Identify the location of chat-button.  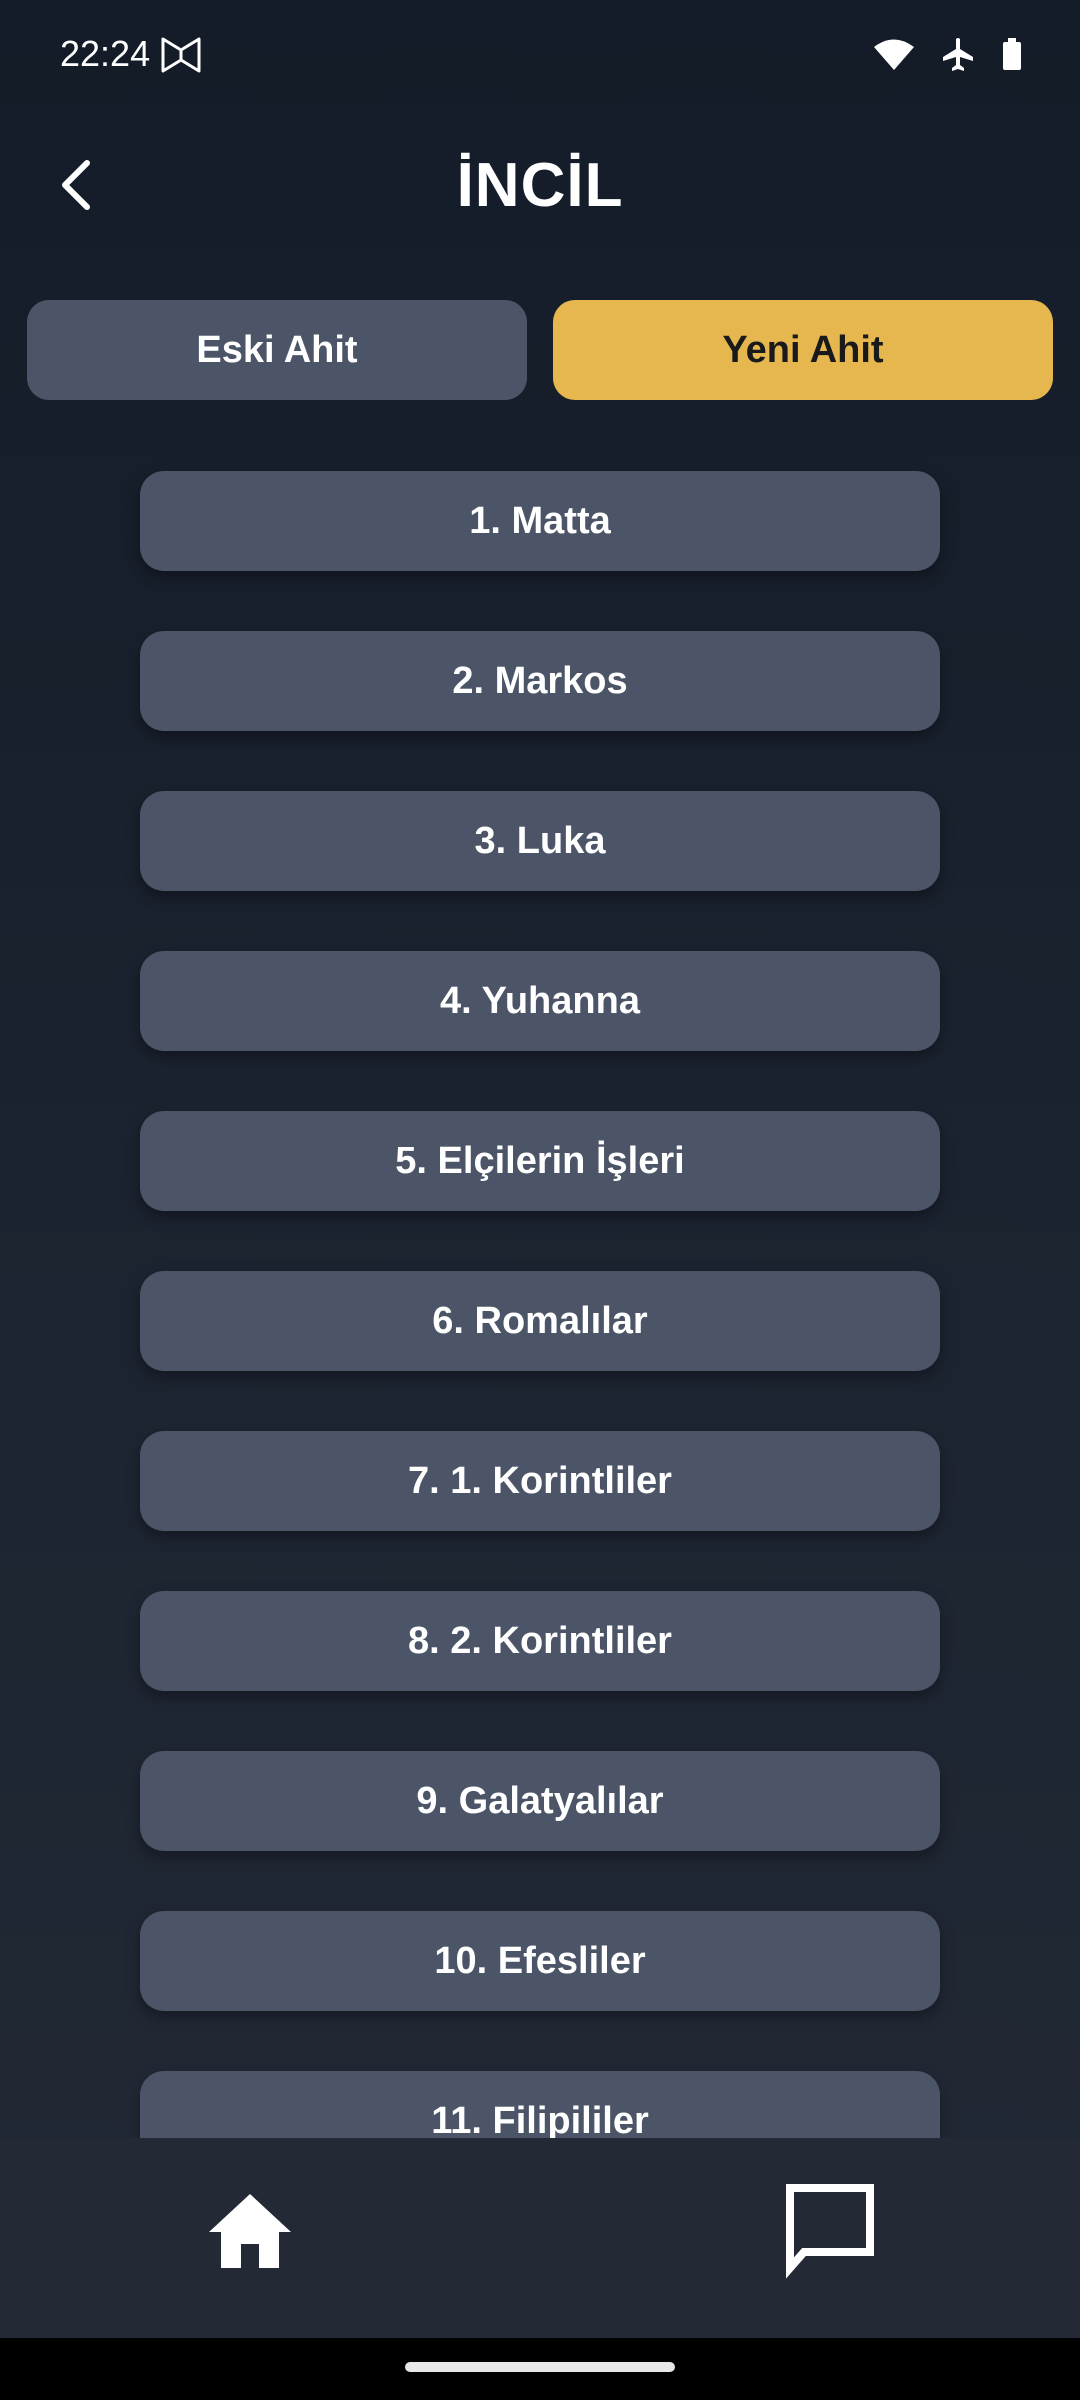
(830, 2230).